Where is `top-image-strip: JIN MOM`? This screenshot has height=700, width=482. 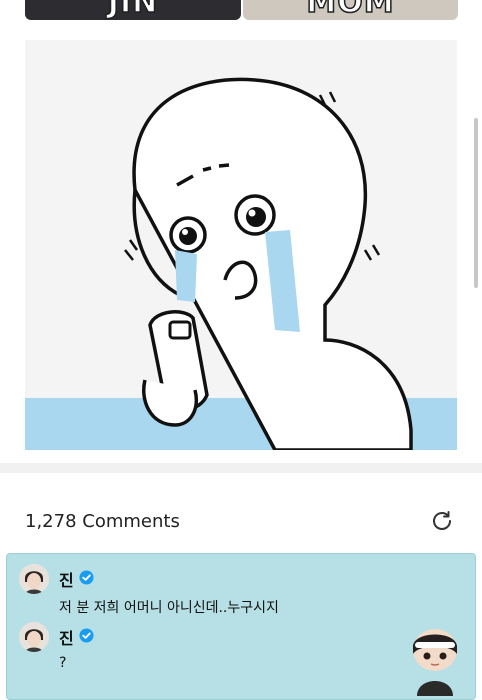
top-image-strip: JIN MOM is located at coordinates (241, 11).